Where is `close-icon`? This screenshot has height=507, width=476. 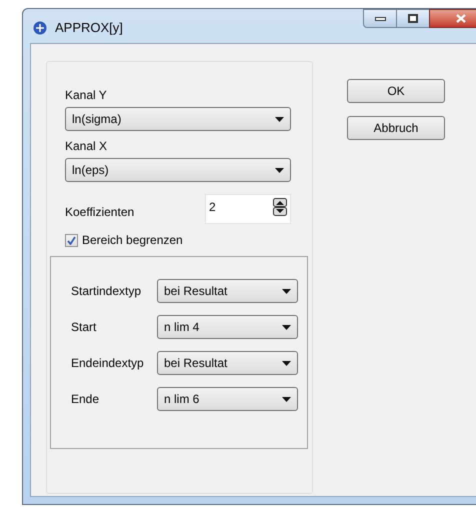
close-icon is located at coordinates (461, 18).